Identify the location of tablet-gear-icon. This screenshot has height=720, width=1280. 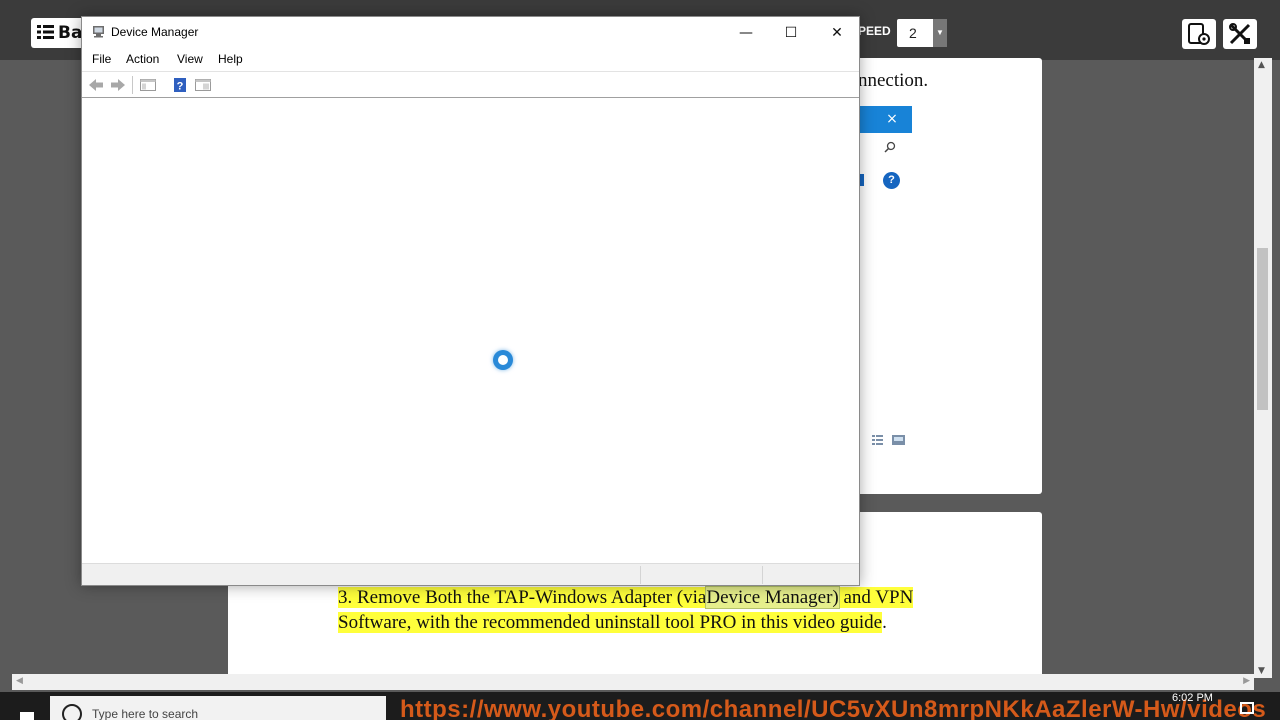
(1199, 34).